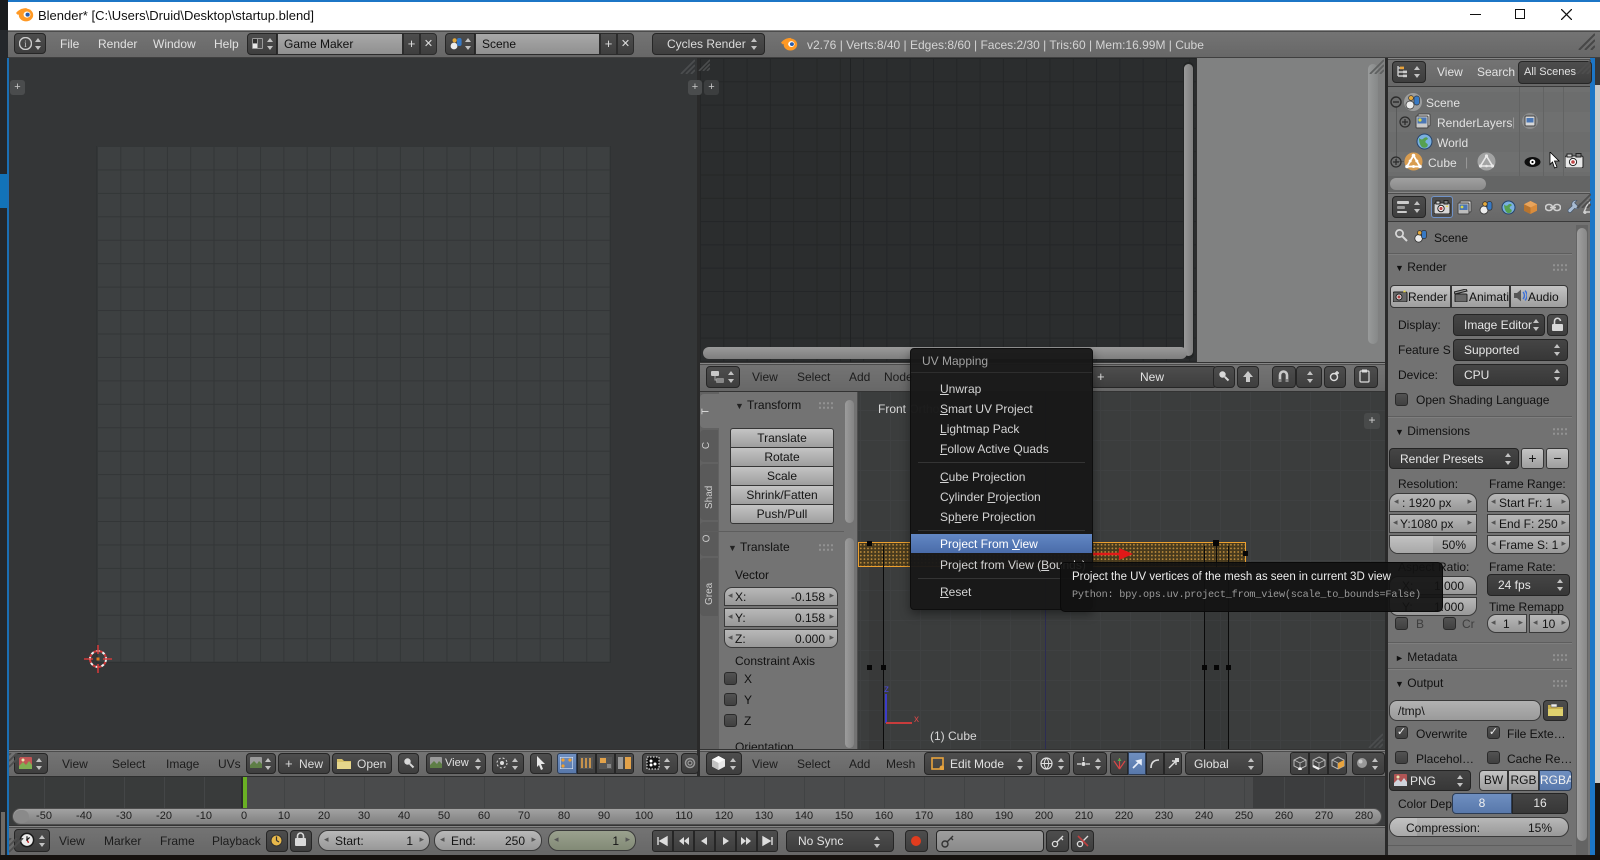  What do you see at coordinates (886, 689) in the screenshot?
I see `svg-text: z` at bounding box center [886, 689].